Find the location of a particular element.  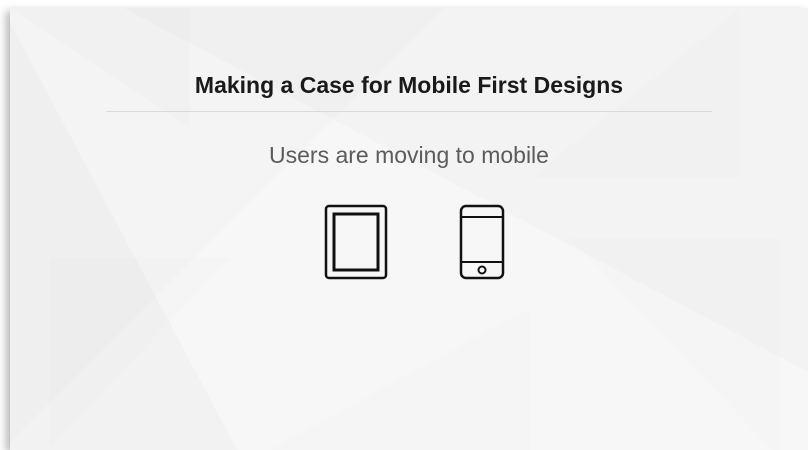

tablet-icon-graphic is located at coordinates (356, 242).